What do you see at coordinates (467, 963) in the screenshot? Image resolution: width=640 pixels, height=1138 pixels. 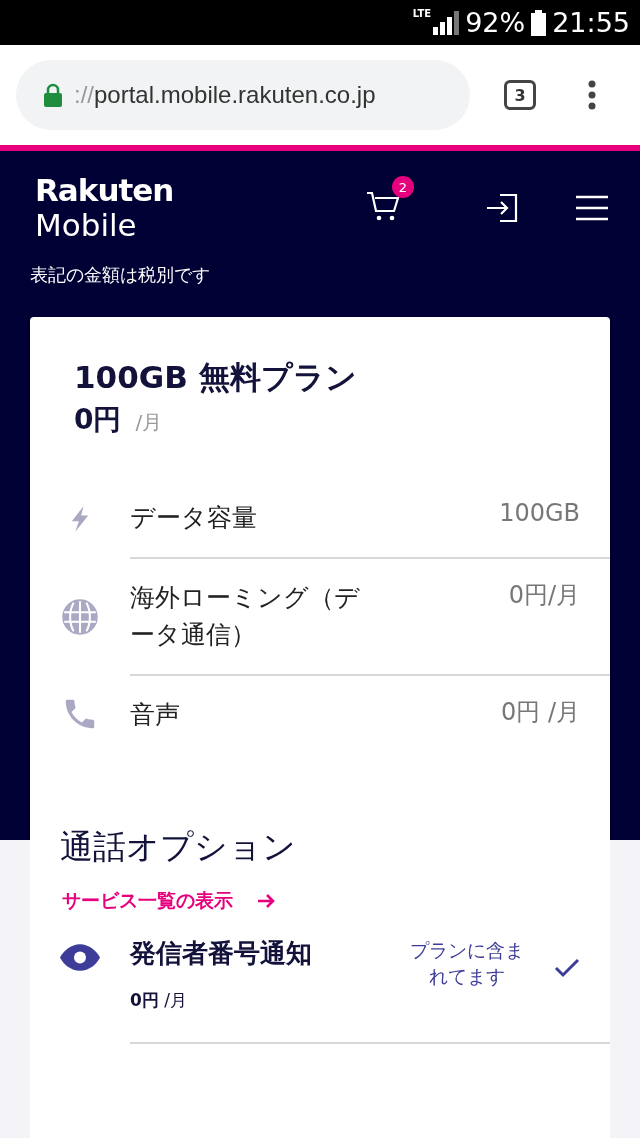 I see `option-status: プランに含まれてます` at bounding box center [467, 963].